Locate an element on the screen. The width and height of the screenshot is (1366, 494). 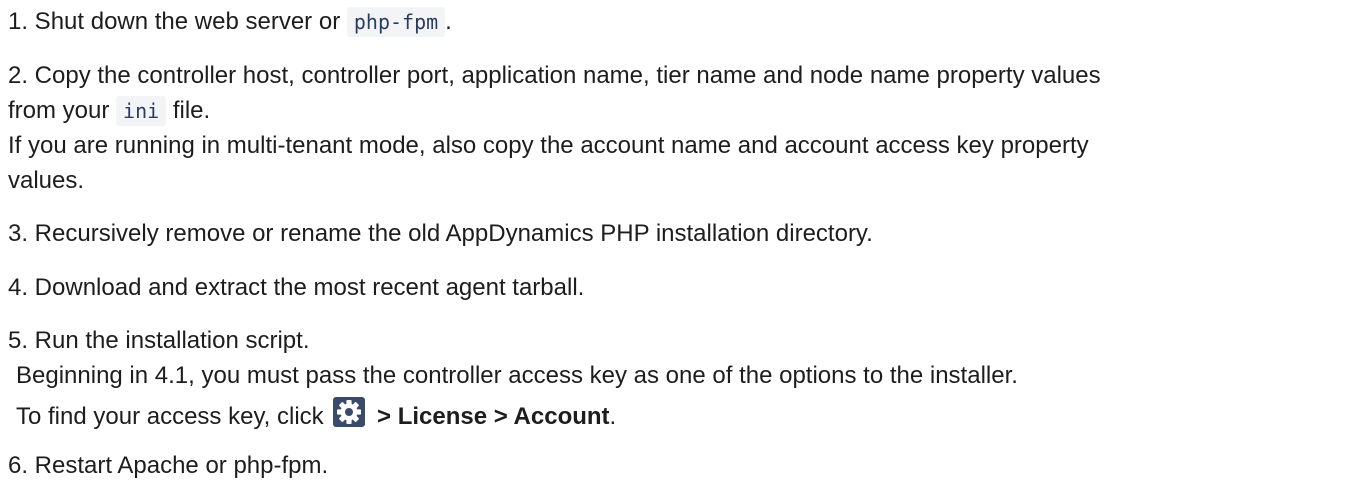
step-2-line-2: from your ini file. is located at coordinates (109, 111).